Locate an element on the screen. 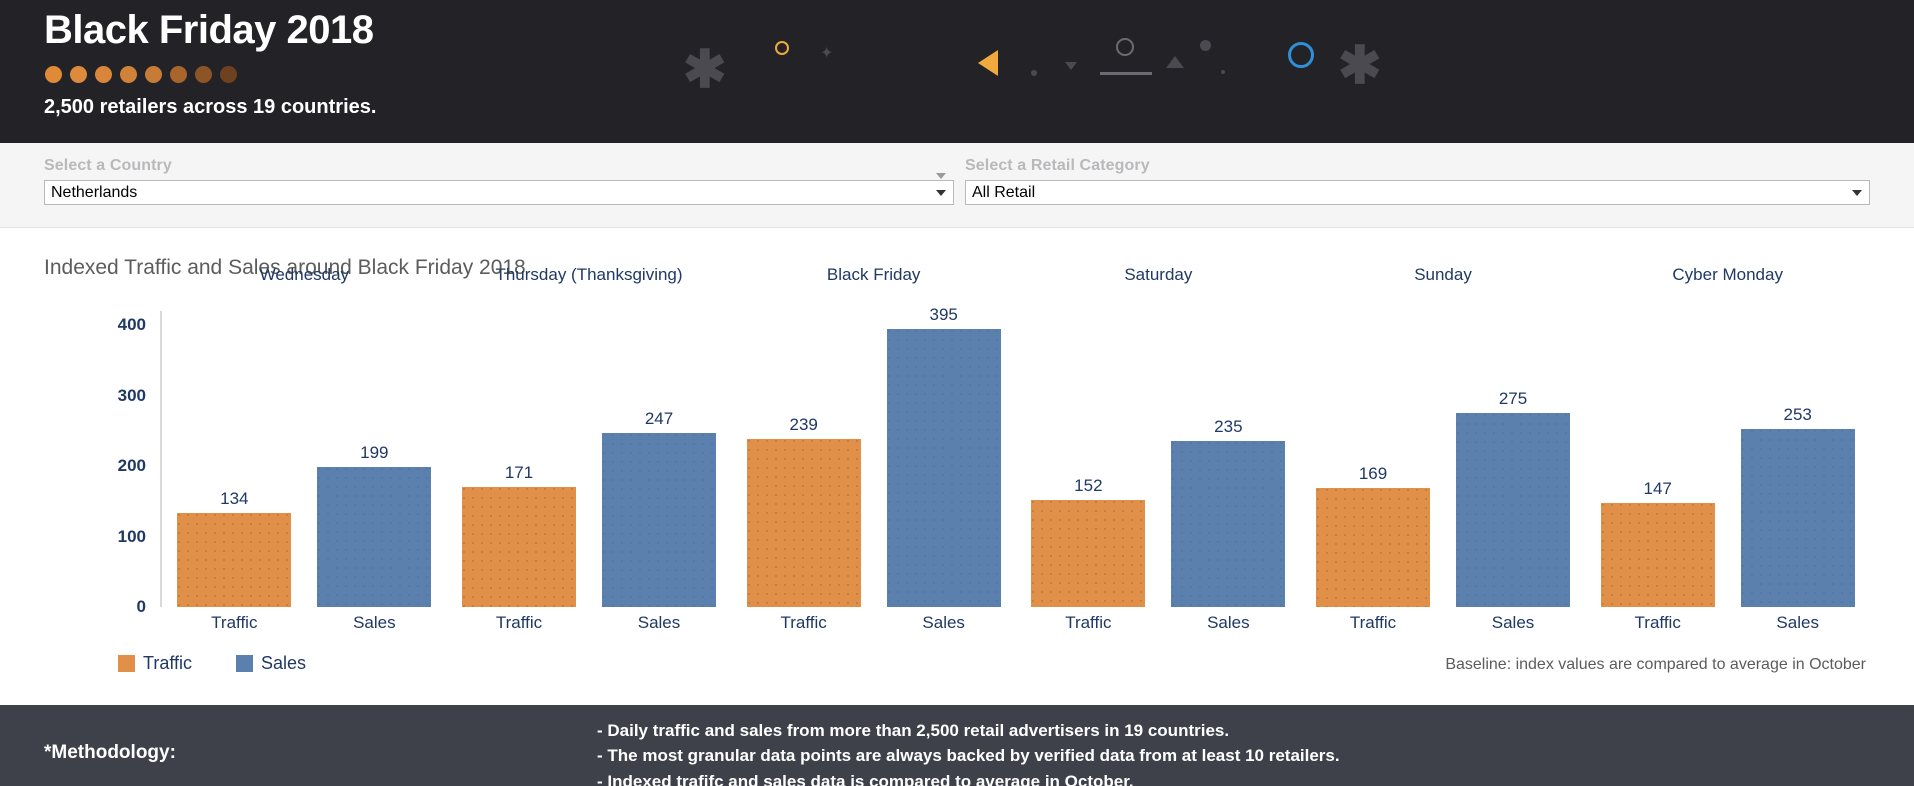  bar-column: 239 Traffic is located at coordinates (803, 471).